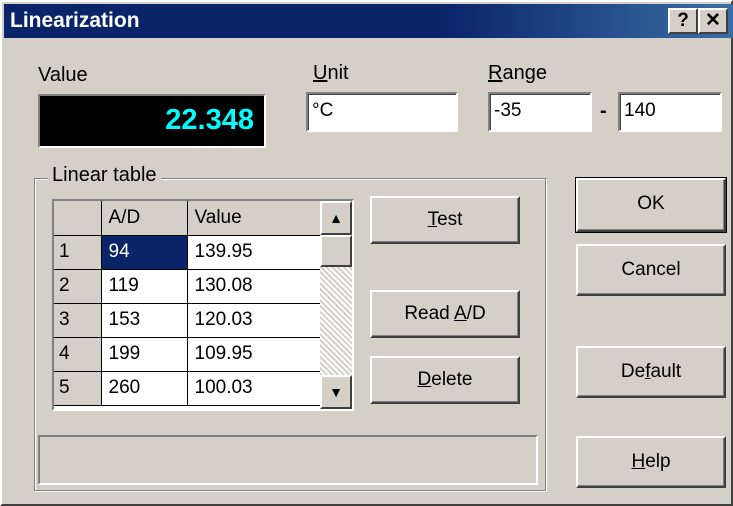  What do you see at coordinates (254, 218) in the screenshot?
I see `value-column-header: Value` at bounding box center [254, 218].